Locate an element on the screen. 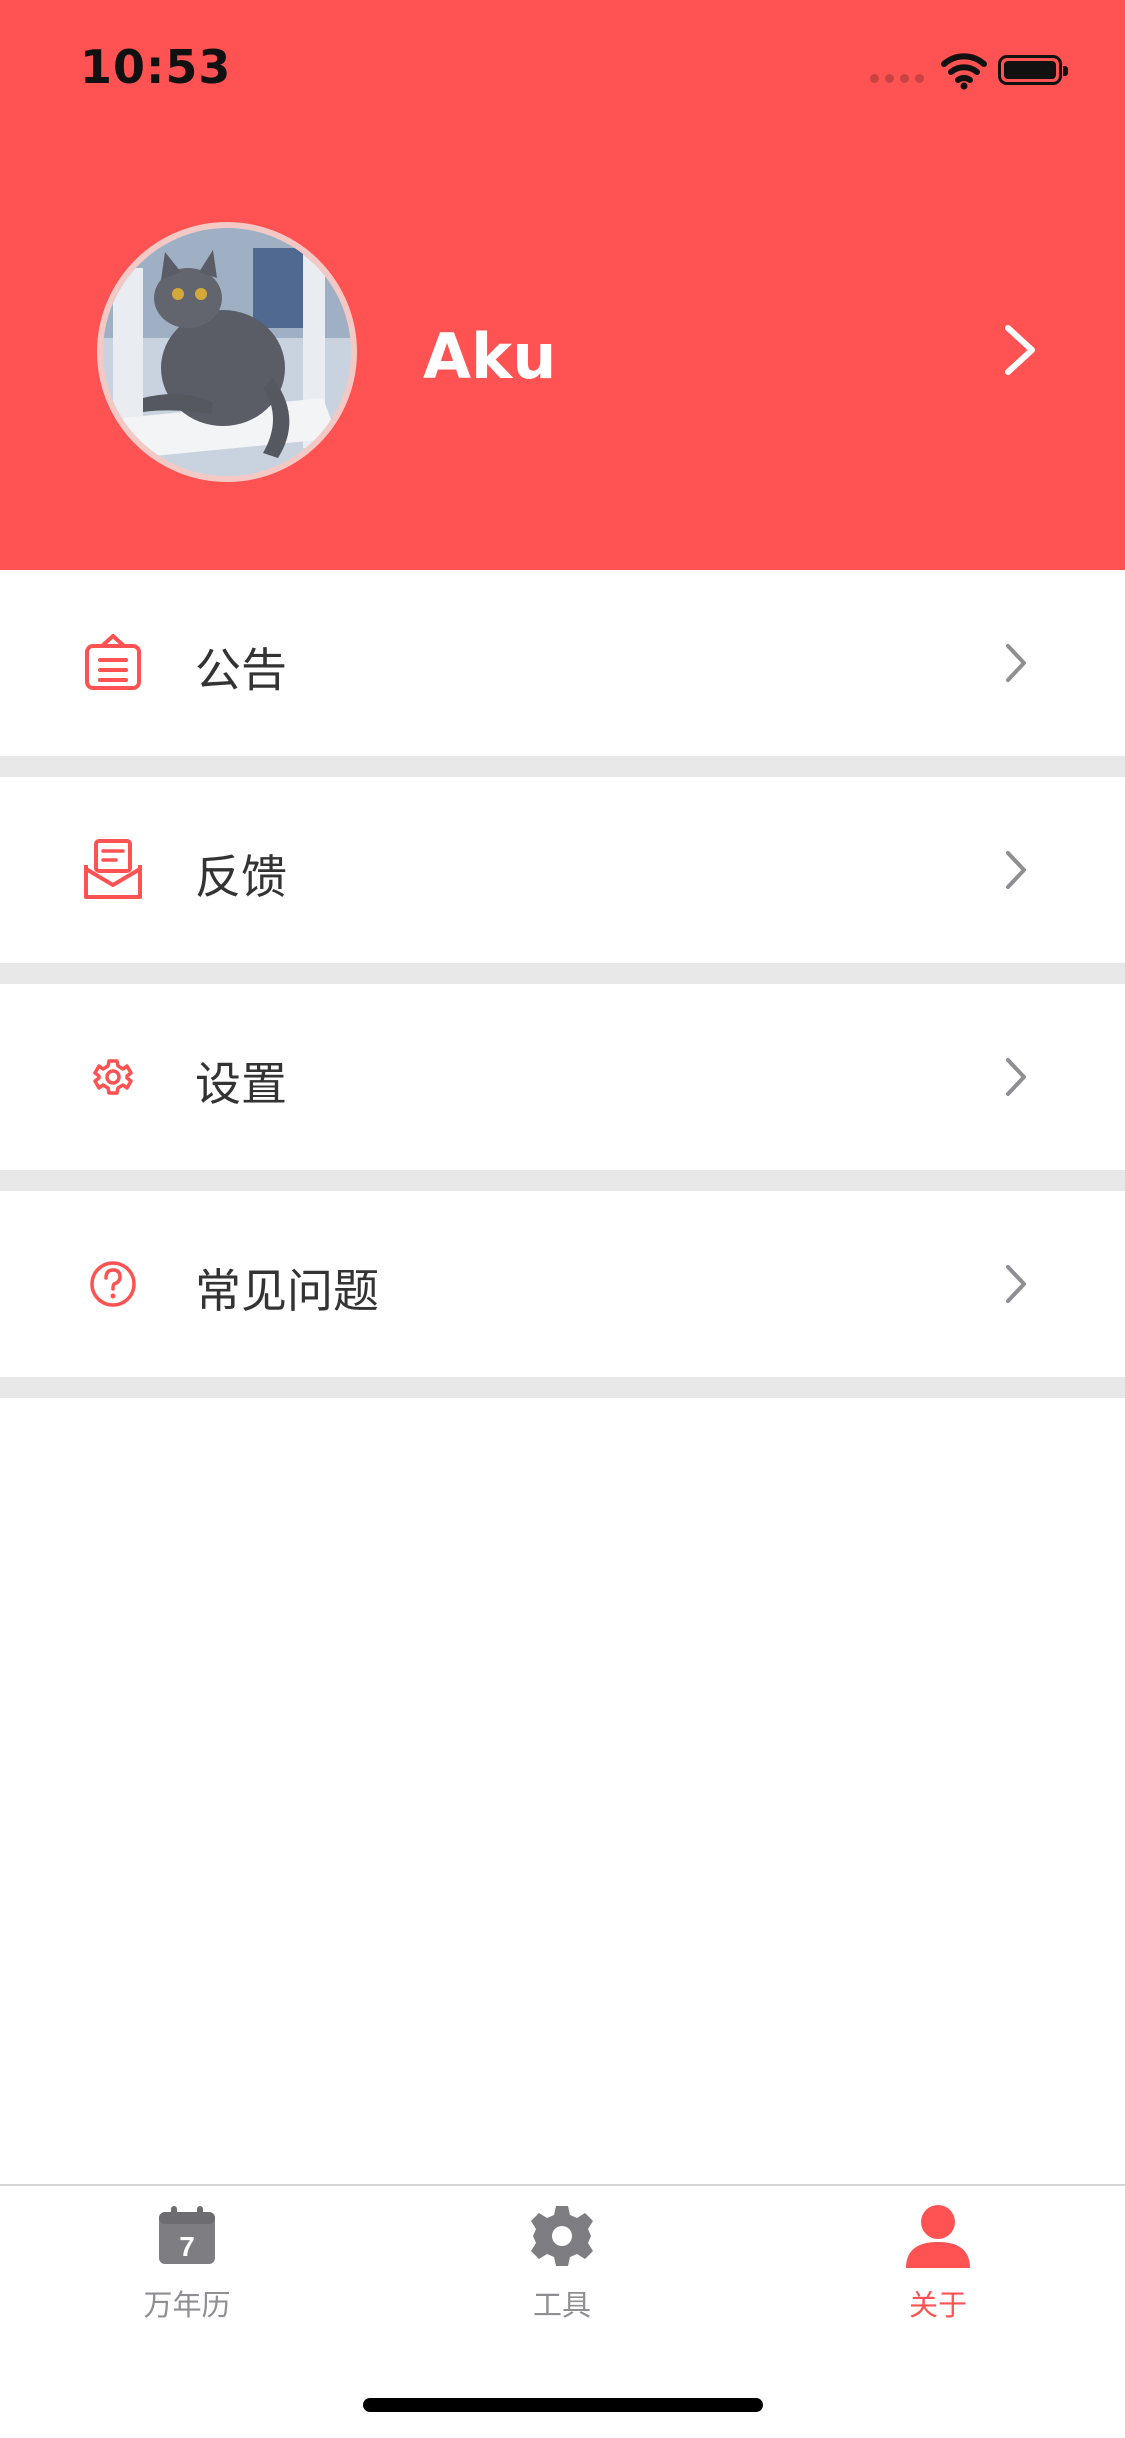  tab-label: 工具 is located at coordinates (561, 2305).